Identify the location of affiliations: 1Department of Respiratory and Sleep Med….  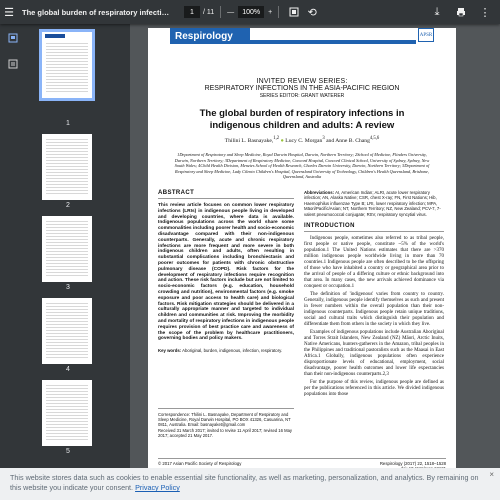
(302, 165).